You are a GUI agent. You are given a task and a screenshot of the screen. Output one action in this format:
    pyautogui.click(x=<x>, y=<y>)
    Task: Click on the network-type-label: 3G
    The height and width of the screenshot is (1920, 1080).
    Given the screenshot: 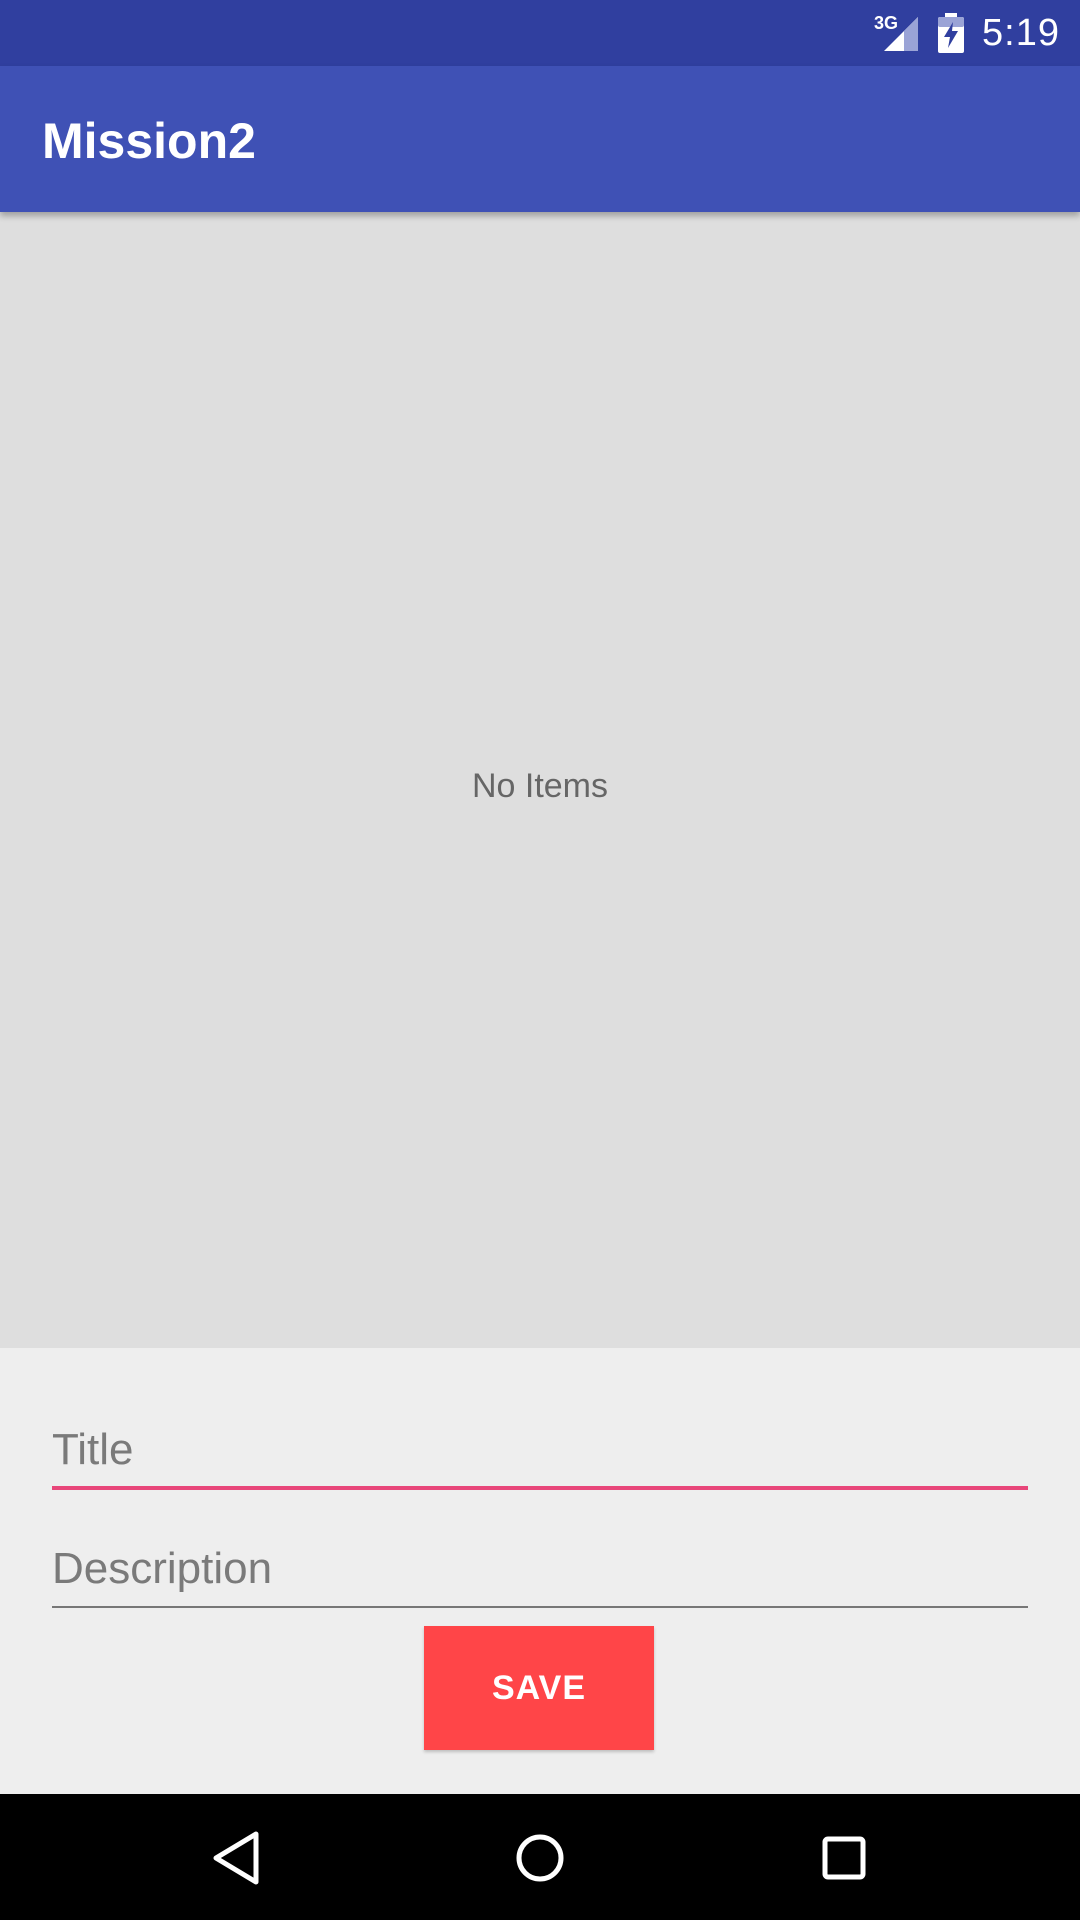 What is the action you would take?
    pyautogui.click(x=886, y=23)
    